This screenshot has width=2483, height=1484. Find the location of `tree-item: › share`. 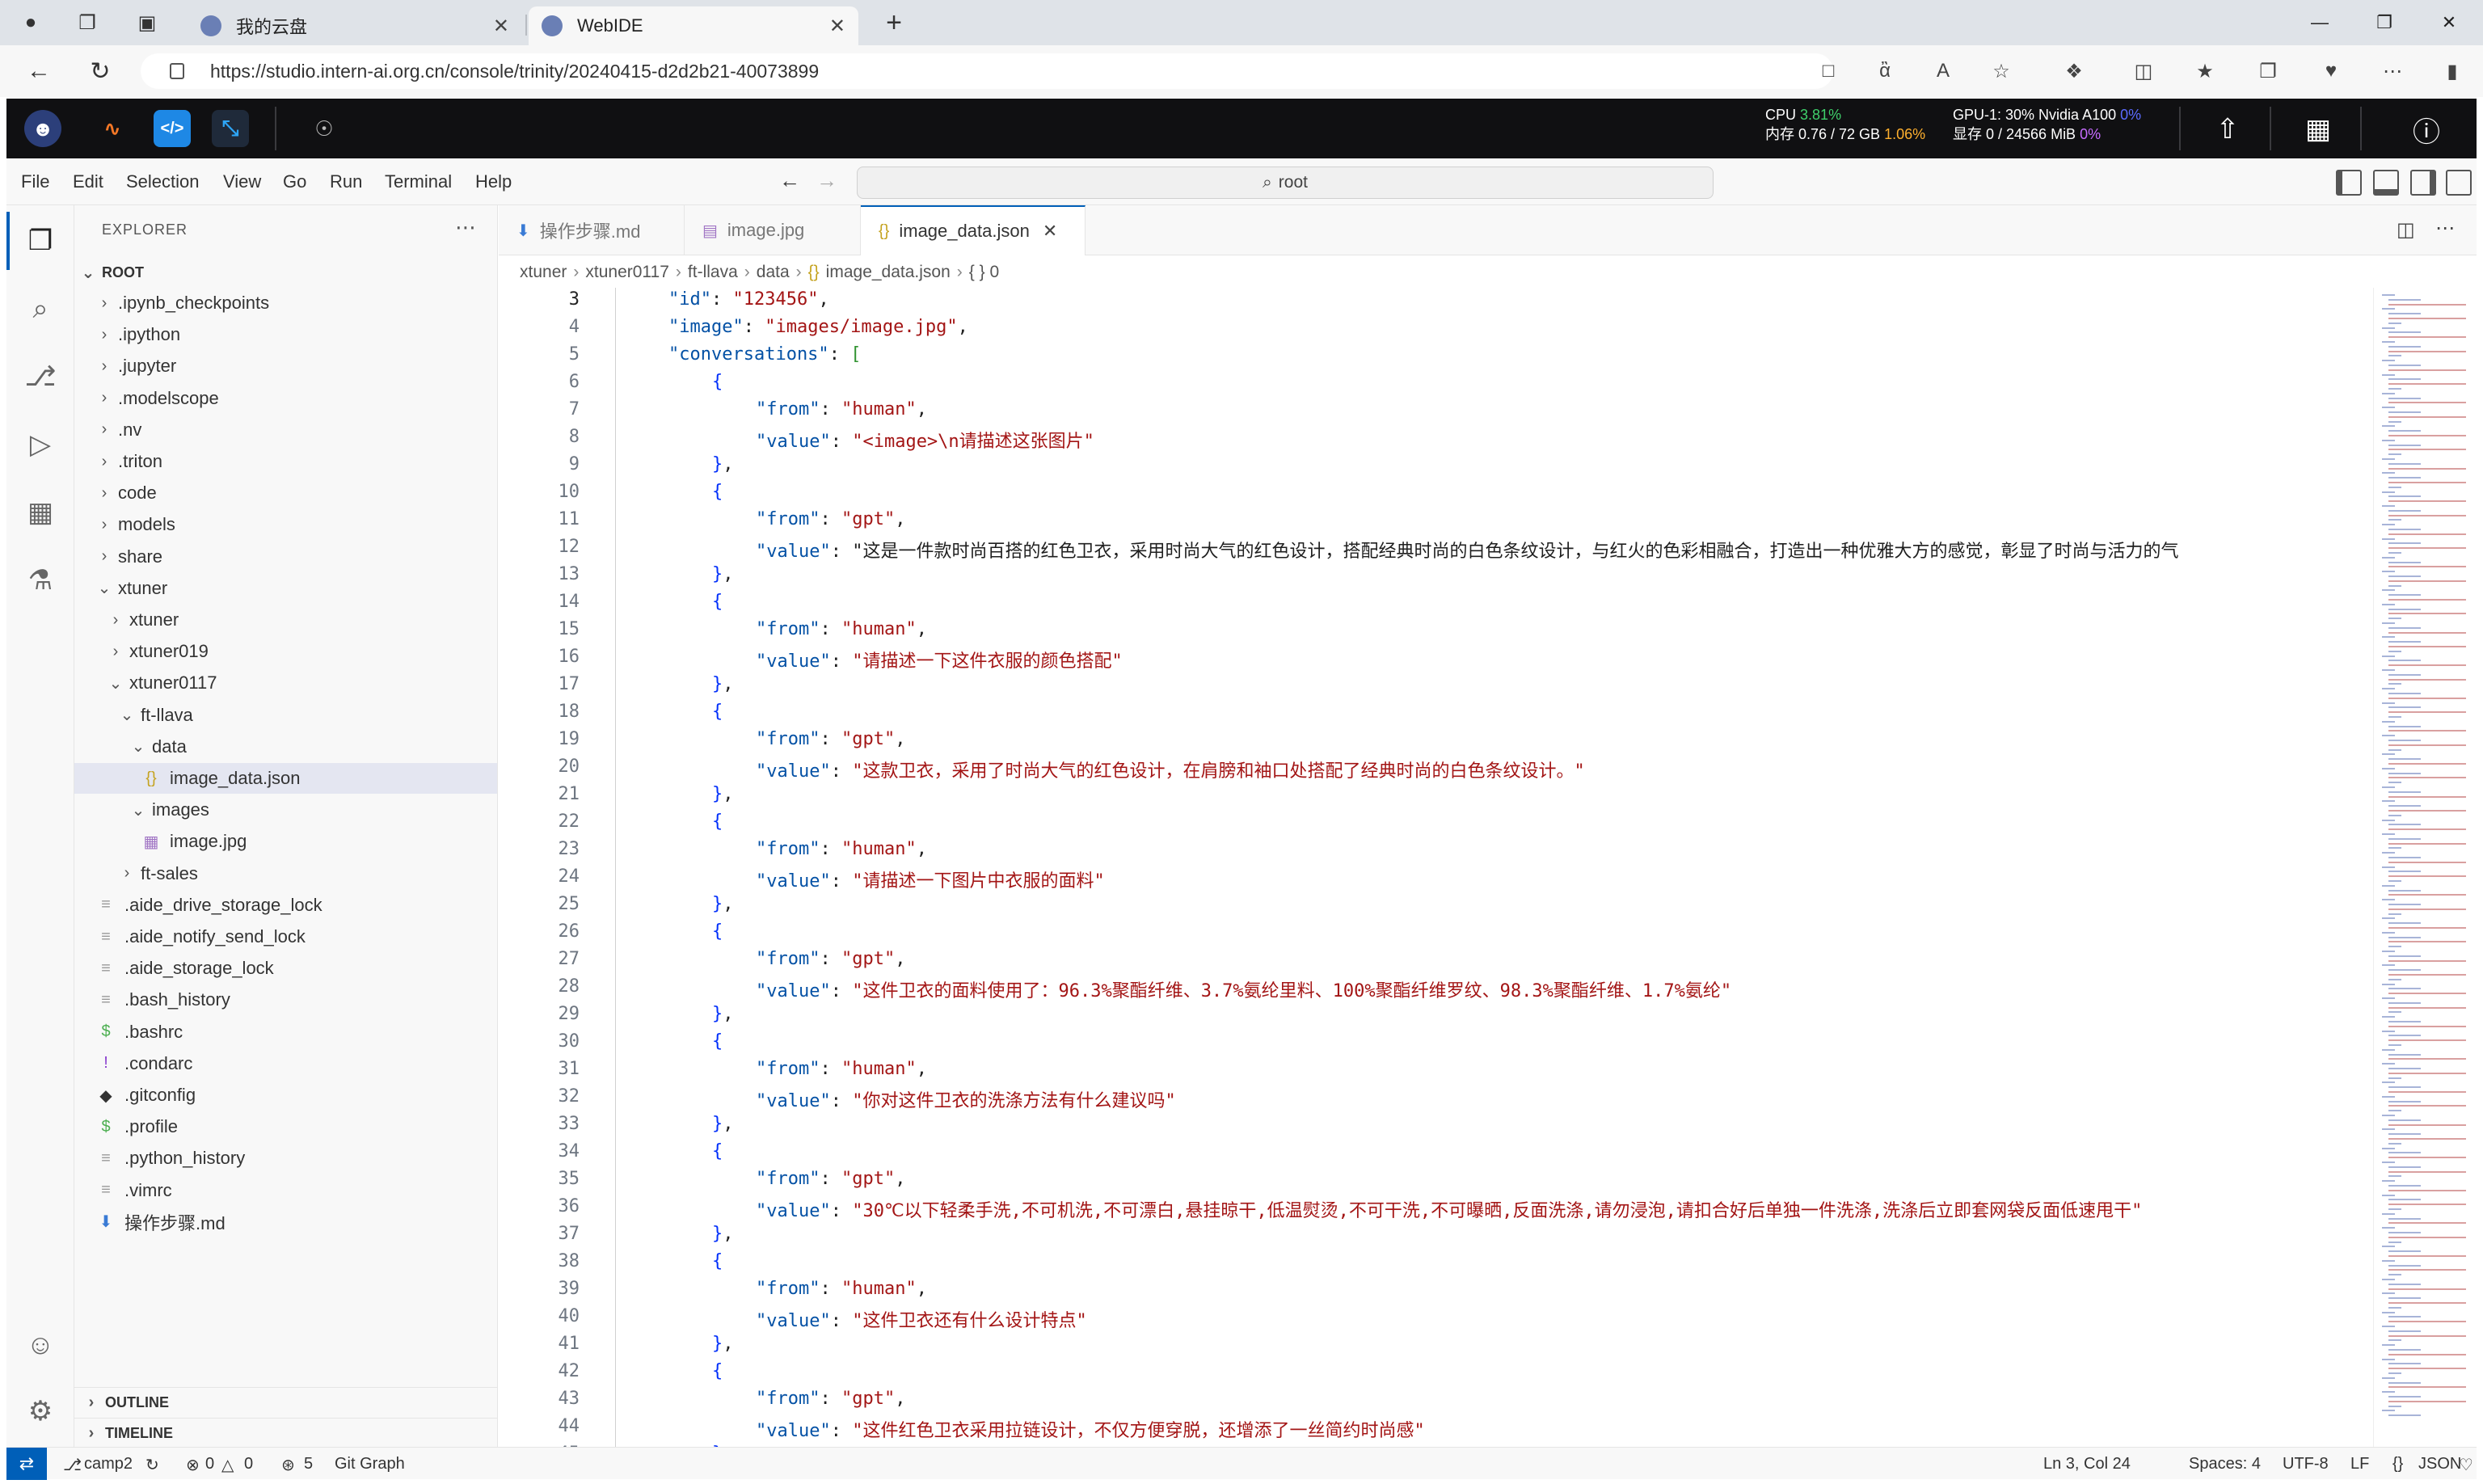

tree-item: › share is located at coordinates (285, 557).